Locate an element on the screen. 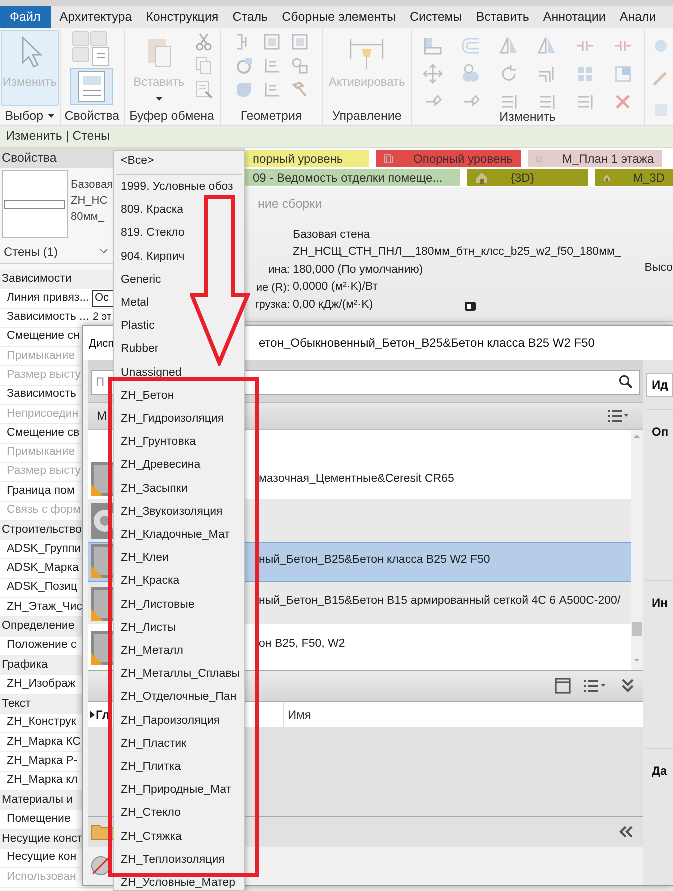 The image size is (673, 891). property-label: Граница пом is located at coordinates (41, 491).